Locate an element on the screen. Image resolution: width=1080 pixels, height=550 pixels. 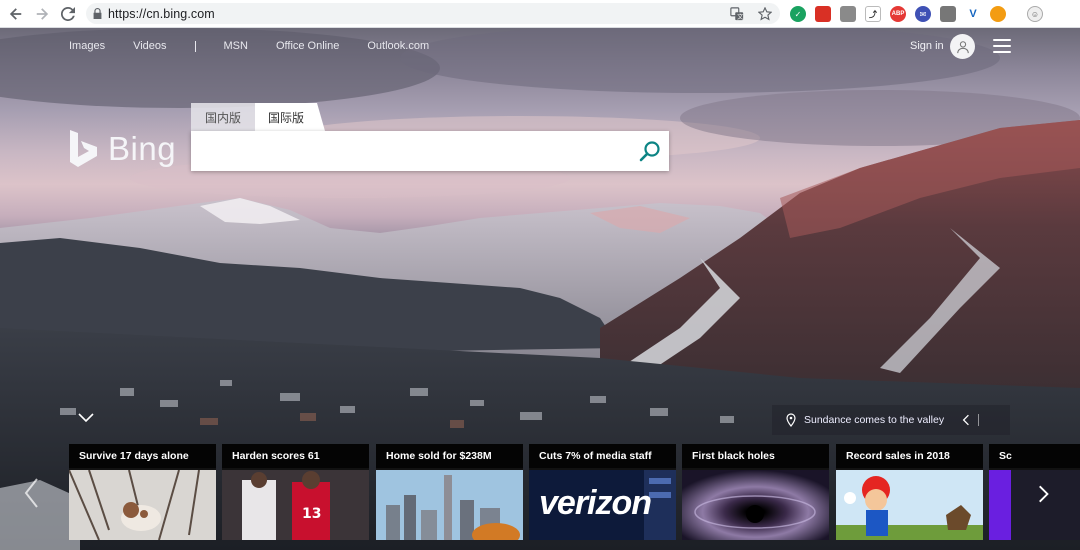
previous-image-button is located at coordinates (966, 420).